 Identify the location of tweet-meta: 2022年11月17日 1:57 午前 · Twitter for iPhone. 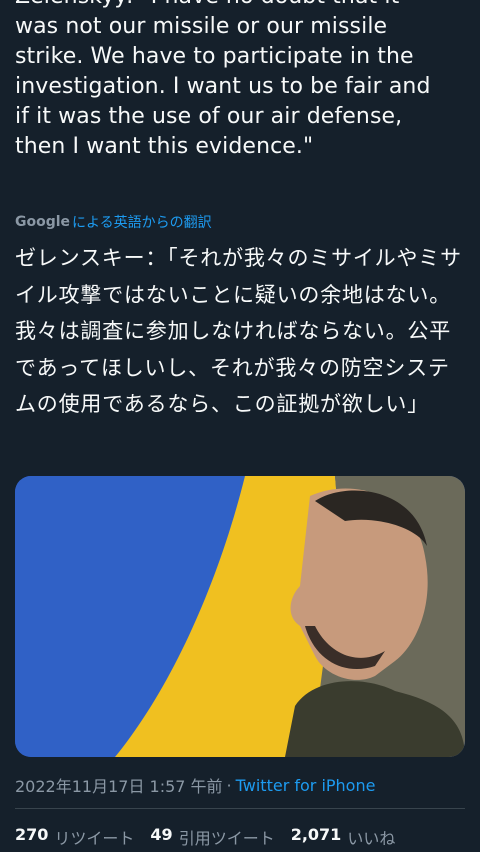
(195, 785).